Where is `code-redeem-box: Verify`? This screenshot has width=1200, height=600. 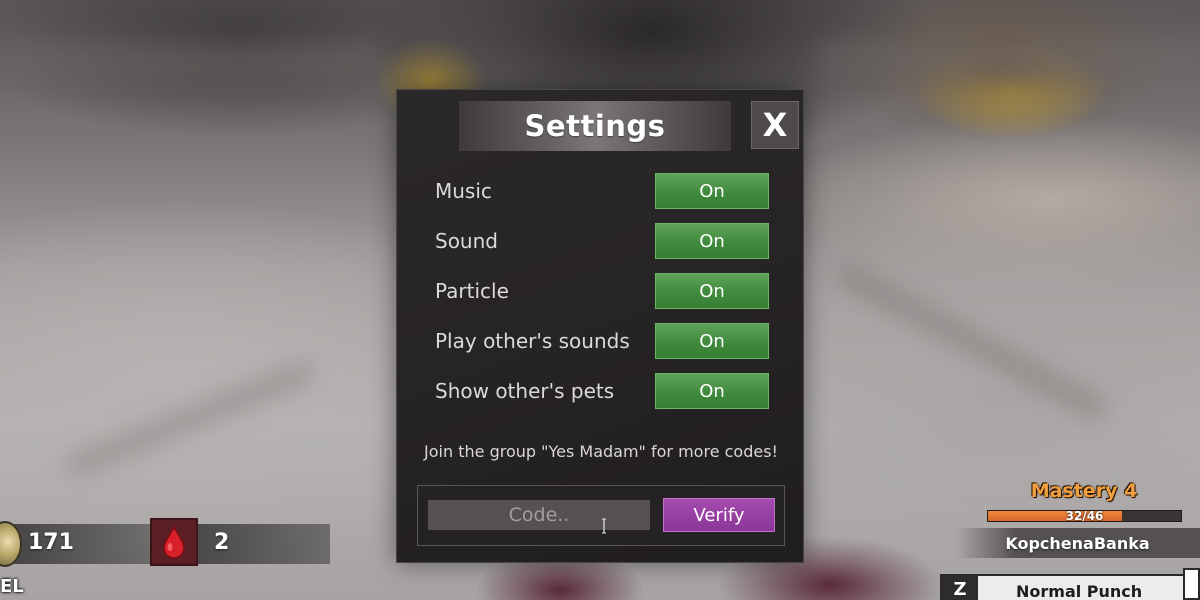
code-redeem-box: Verify is located at coordinates (601, 515).